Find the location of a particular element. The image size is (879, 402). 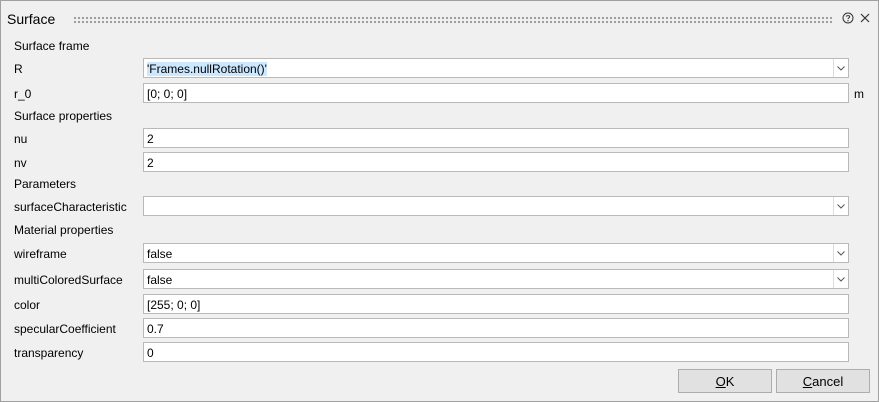

surfaceCharacteristic-combobox is located at coordinates (496, 206).